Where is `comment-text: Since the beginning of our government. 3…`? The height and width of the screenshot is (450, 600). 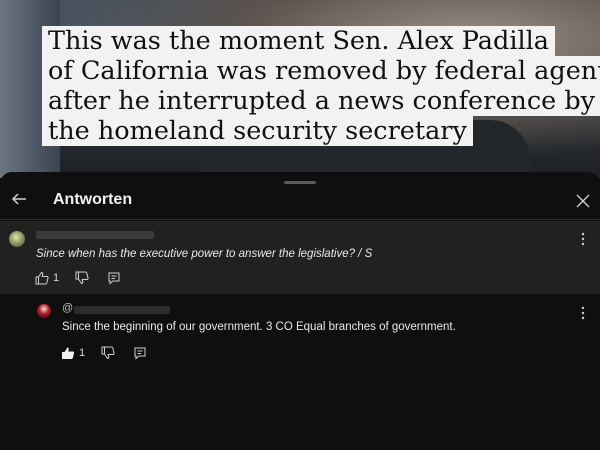 comment-text: Since the beginning of our government. 3… is located at coordinates (259, 327).